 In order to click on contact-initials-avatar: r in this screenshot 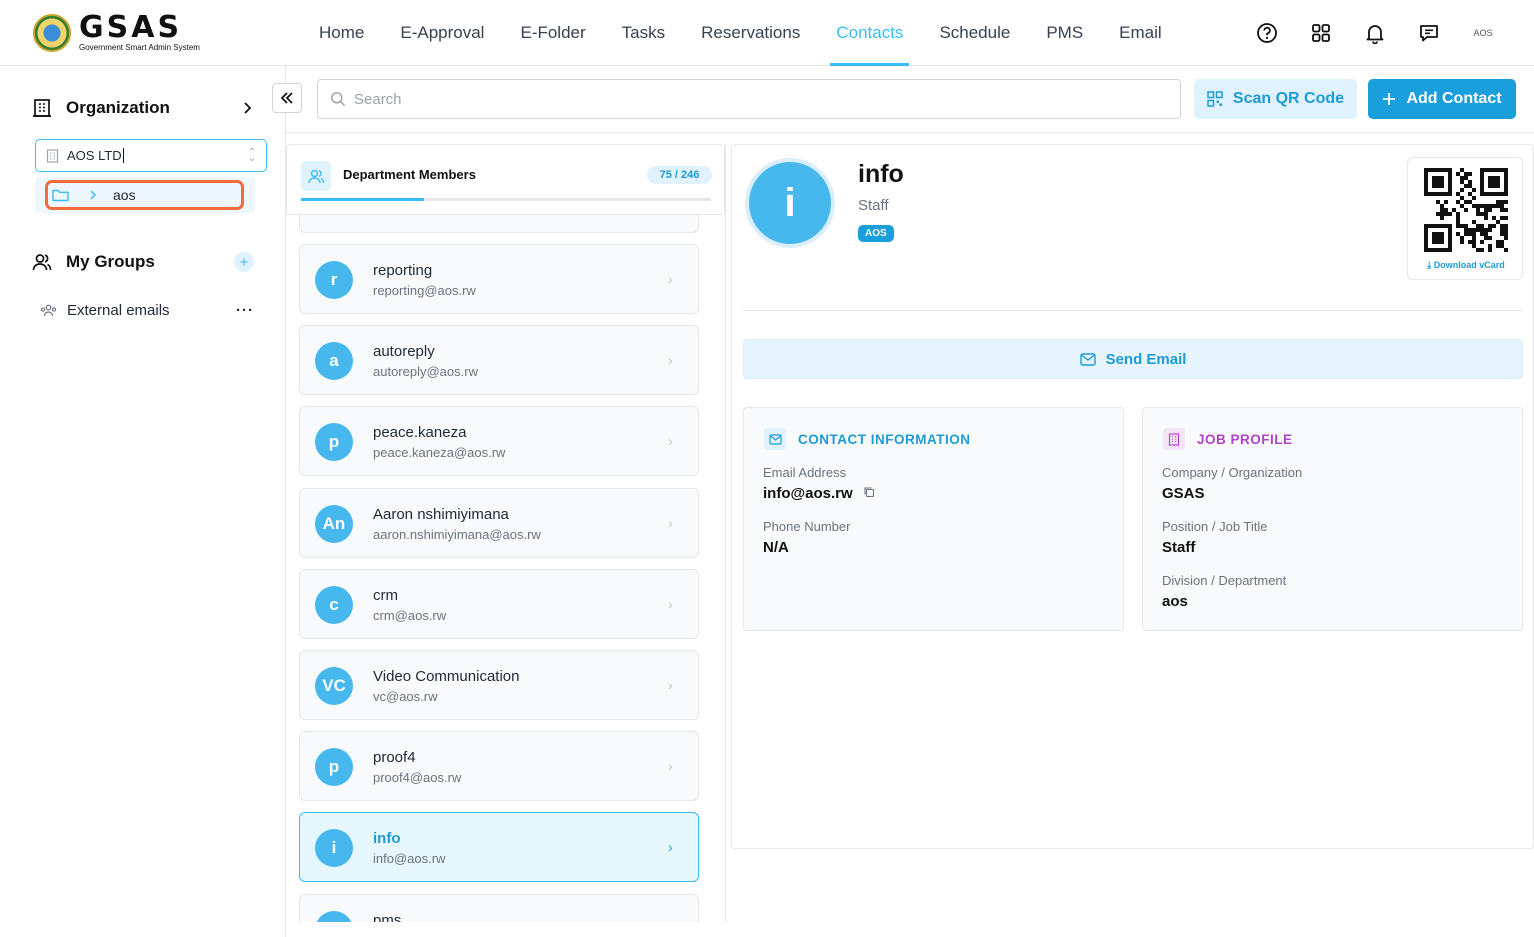, I will do `click(334, 280)`.